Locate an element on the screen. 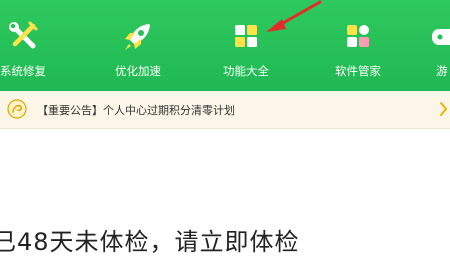 The width and height of the screenshot is (450, 257). notice-swirl-icon is located at coordinates (17, 109).